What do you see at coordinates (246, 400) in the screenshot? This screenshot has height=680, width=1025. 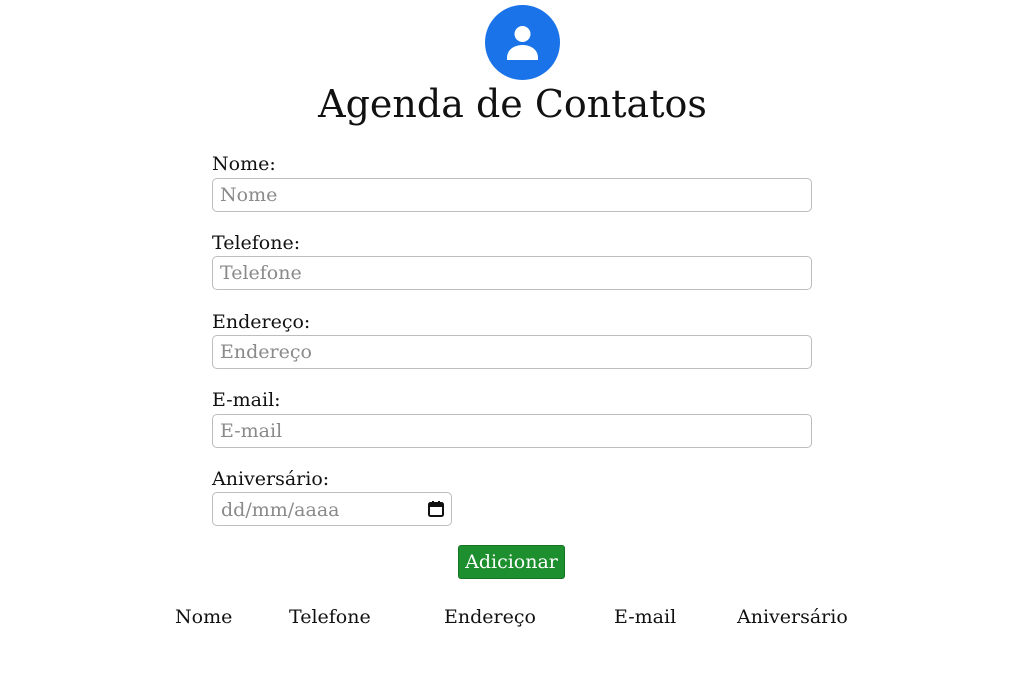 I see `email-label: E-mail:` at bounding box center [246, 400].